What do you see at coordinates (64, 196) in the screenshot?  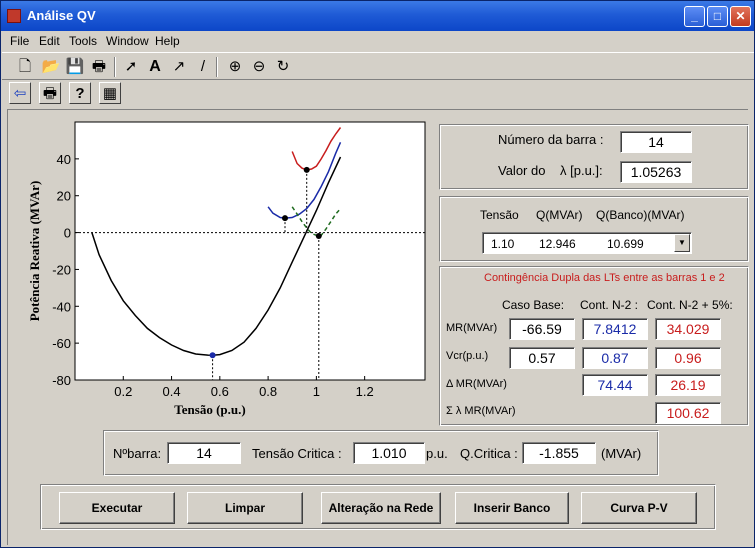 I see `y-tick-label: 20` at bounding box center [64, 196].